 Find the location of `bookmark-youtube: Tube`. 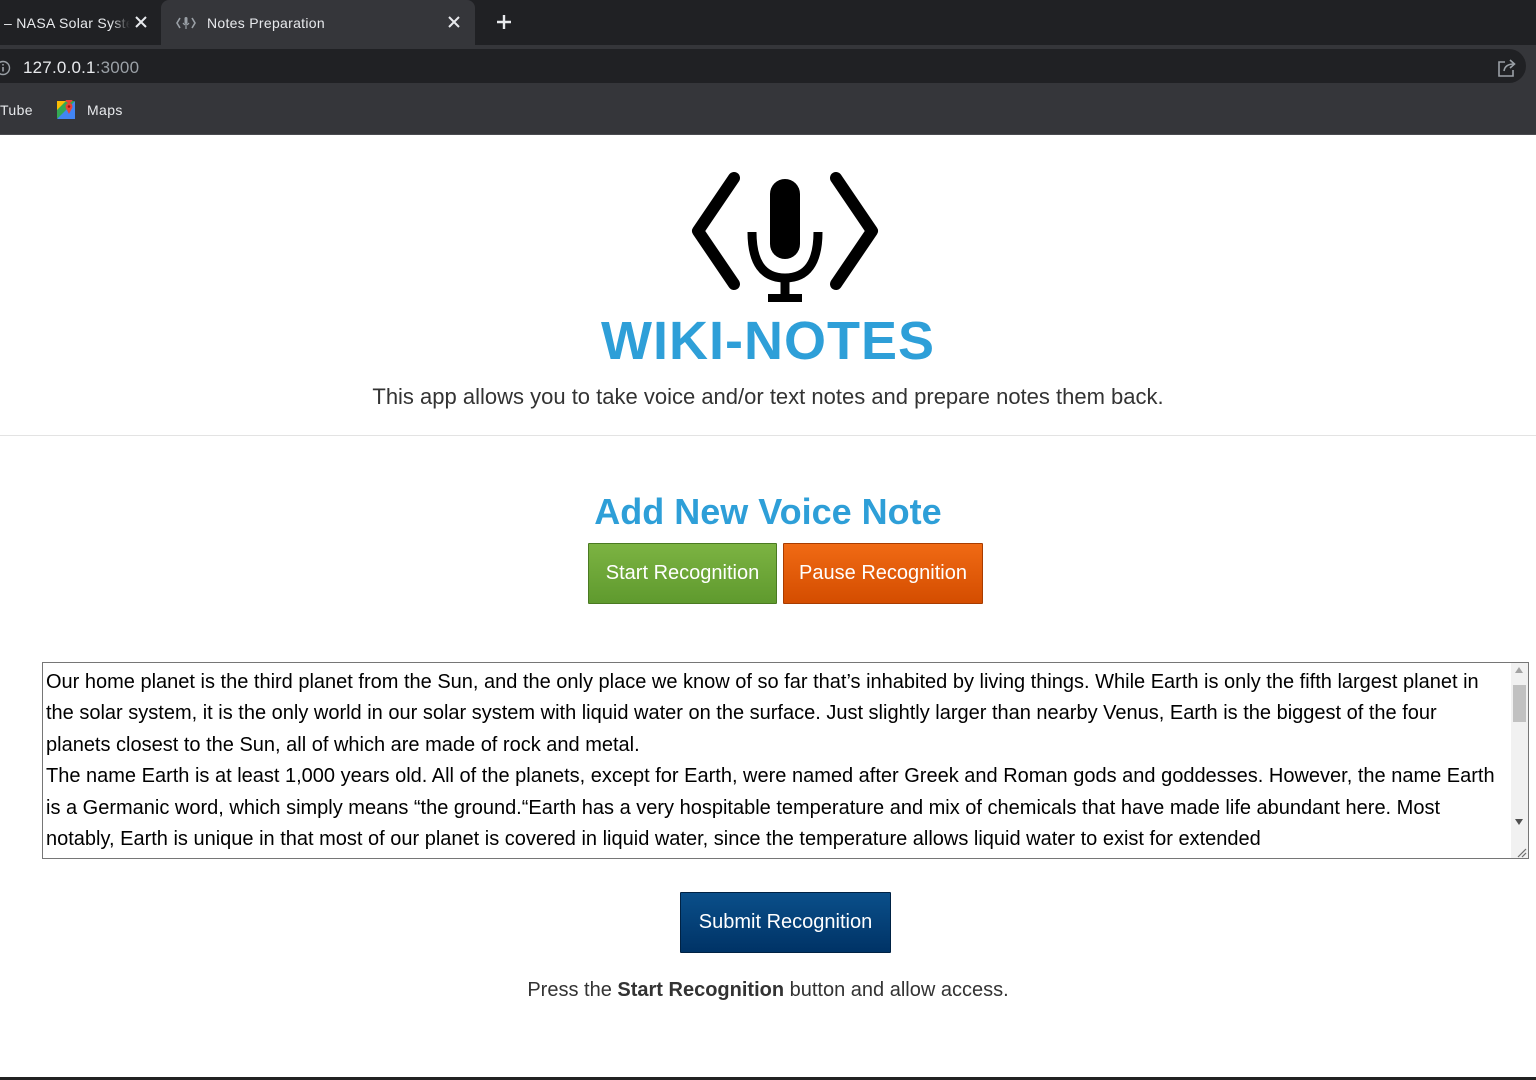

bookmark-youtube: Tube is located at coordinates (16, 110).